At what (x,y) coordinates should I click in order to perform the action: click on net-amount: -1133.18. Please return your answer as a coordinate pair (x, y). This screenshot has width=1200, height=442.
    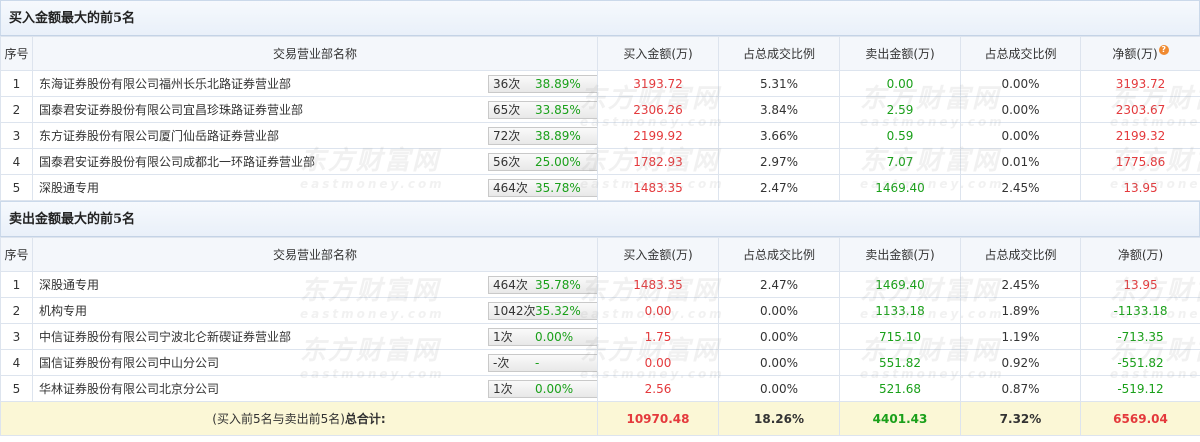
    Looking at the image, I should click on (1140, 310).